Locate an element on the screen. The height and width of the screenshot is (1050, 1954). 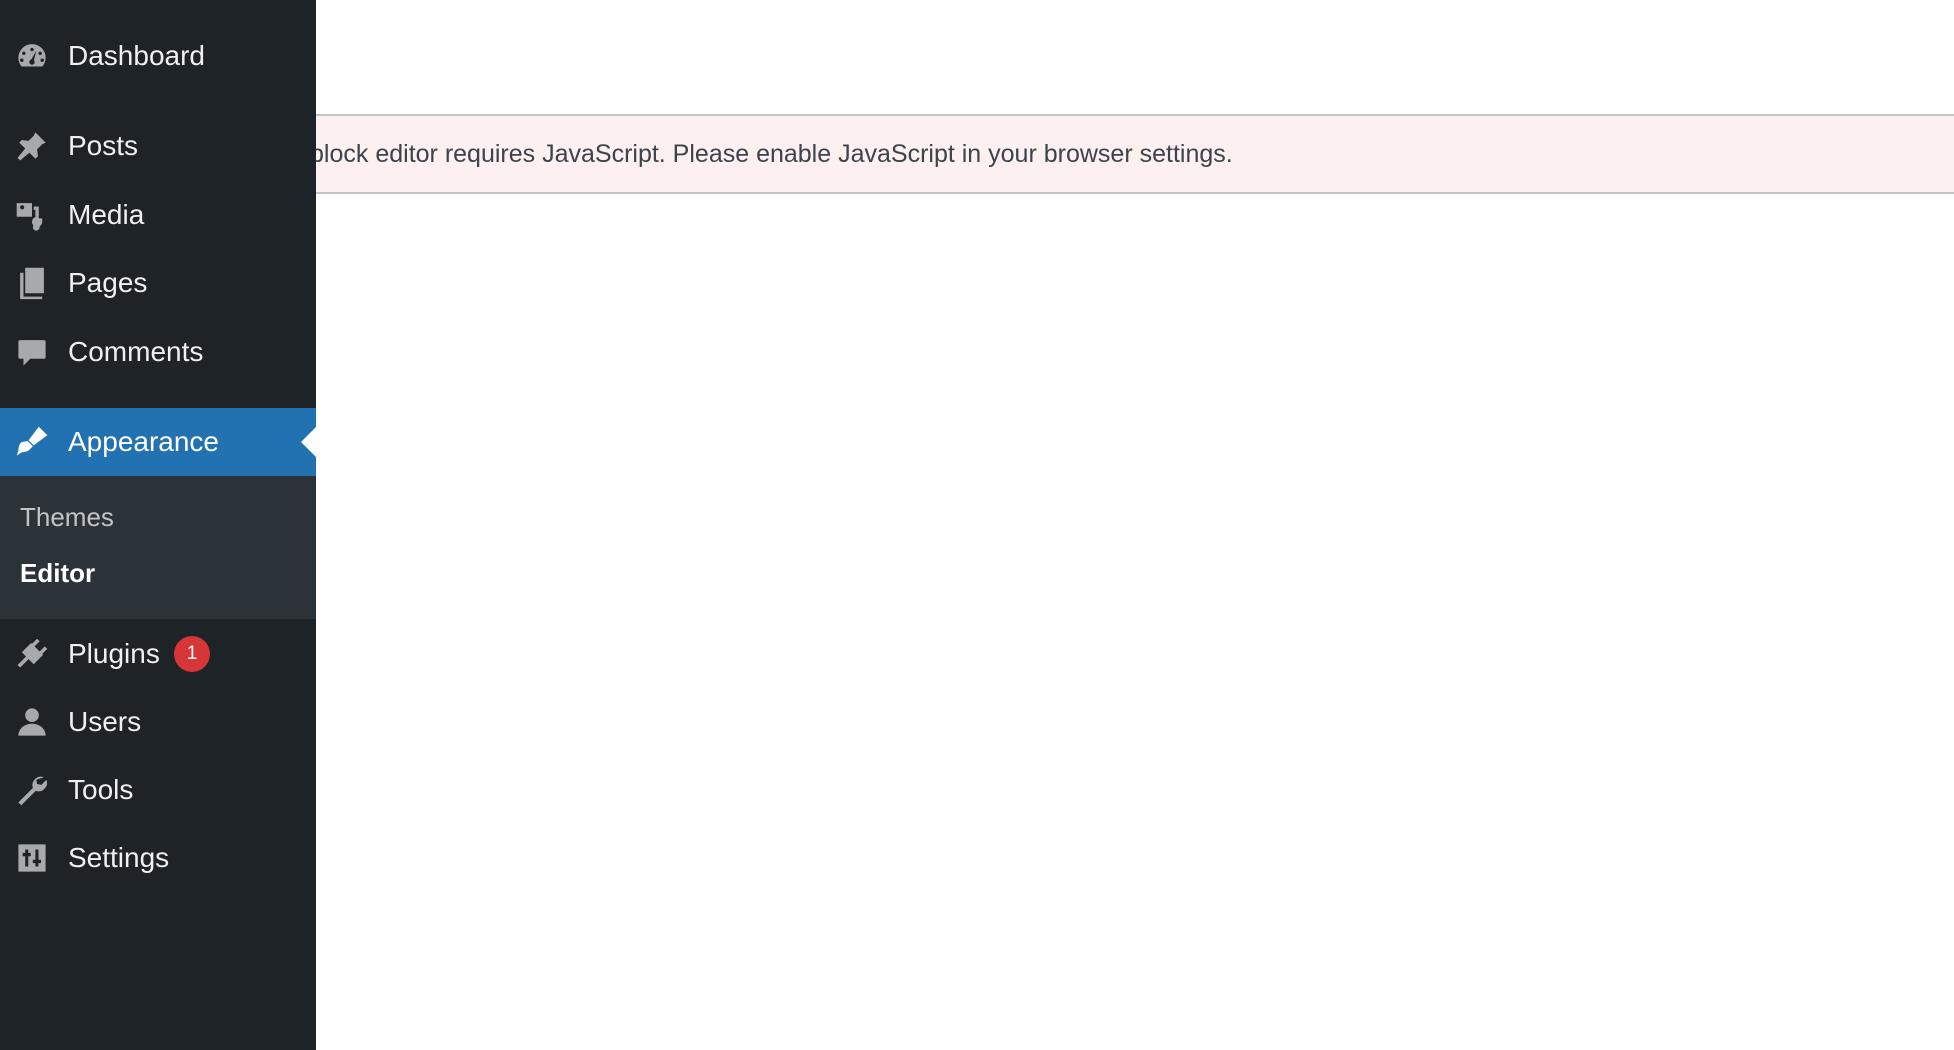
submenu-item-themes: Themes is located at coordinates (67, 517).